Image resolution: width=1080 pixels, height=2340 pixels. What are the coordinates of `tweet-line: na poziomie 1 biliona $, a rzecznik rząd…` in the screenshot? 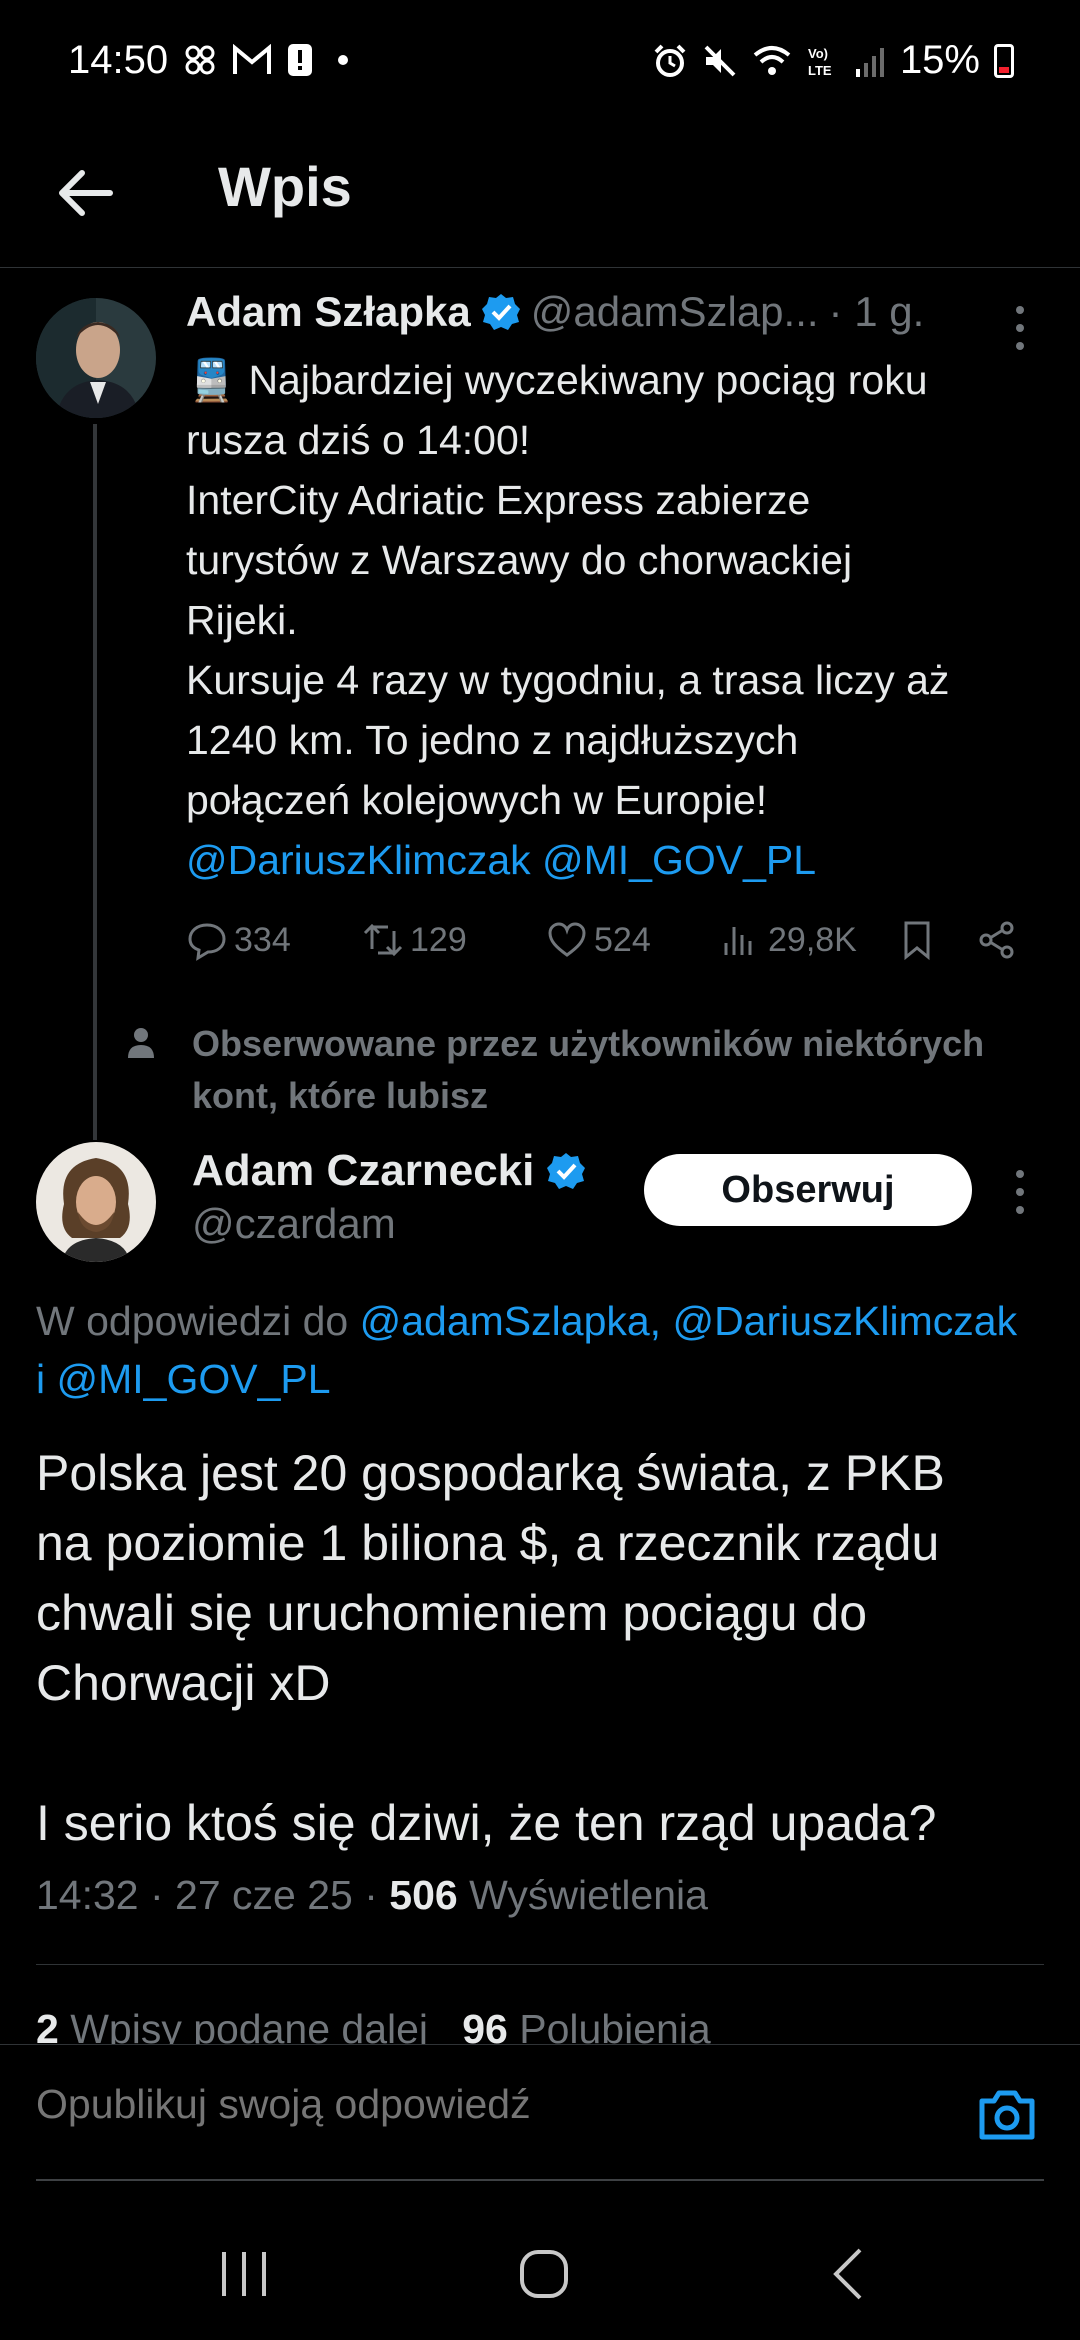 It's located at (488, 1543).